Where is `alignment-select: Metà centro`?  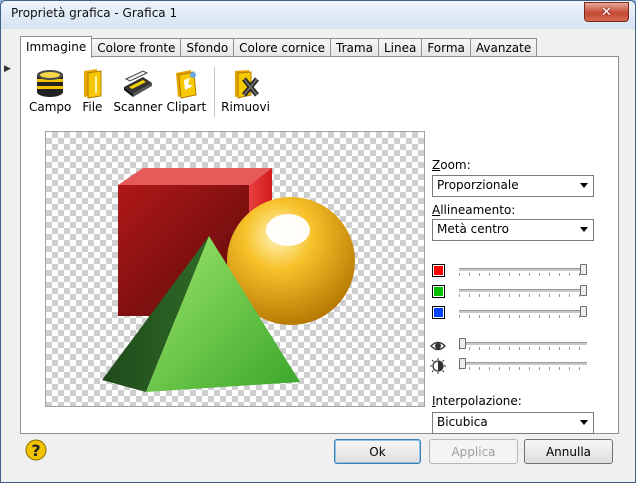 alignment-select: Metà centro is located at coordinates (513, 230).